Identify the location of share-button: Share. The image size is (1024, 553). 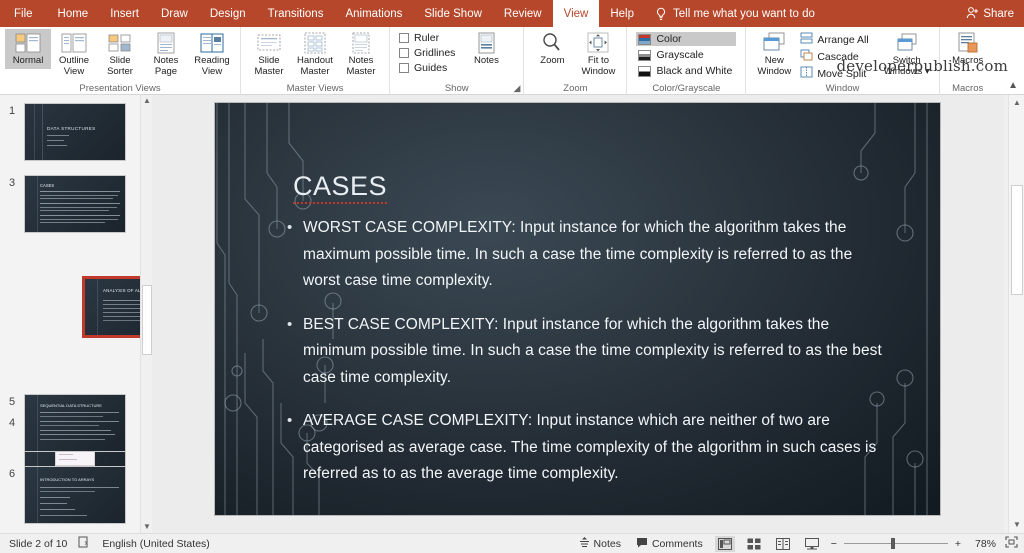
(990, 13).